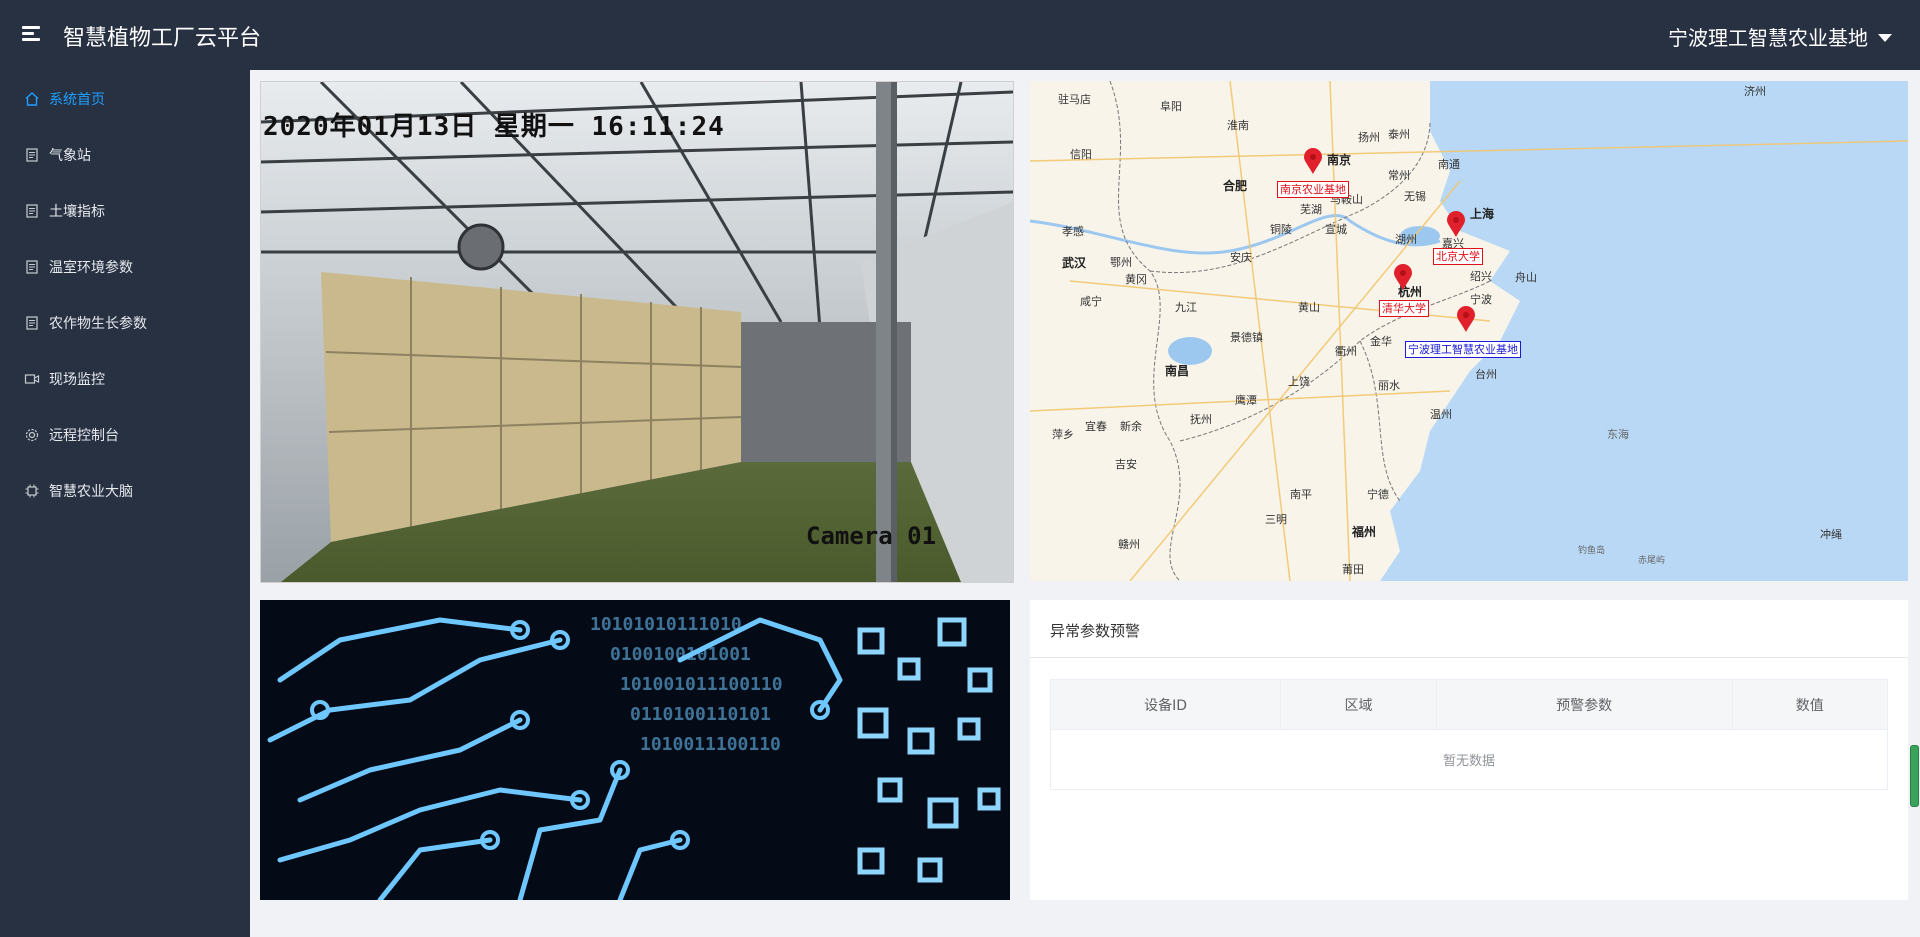  What do you see at coordinates (1177, 371) in the screenshot?
I see `map-city: 南昌` at bounding box center [1177, 371].